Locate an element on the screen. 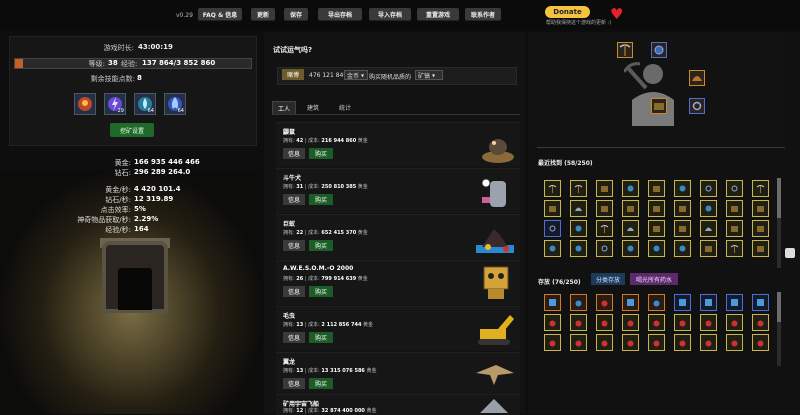  skill-lightning: 29 is located at coordinates (115, 104).